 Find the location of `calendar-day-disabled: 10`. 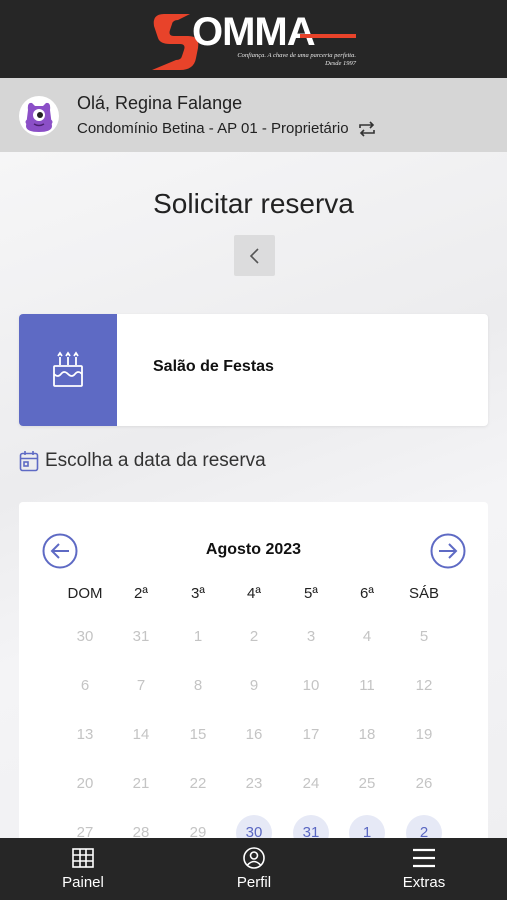

calendar-day-disabled: 10 is located at coordinates (311, 685).